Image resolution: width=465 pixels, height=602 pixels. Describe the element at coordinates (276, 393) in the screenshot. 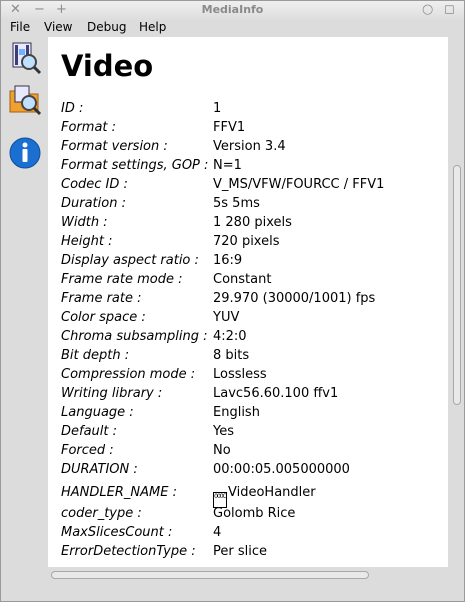

I see `info-row-value: Lavc56.60.100 ffv1` at that location.